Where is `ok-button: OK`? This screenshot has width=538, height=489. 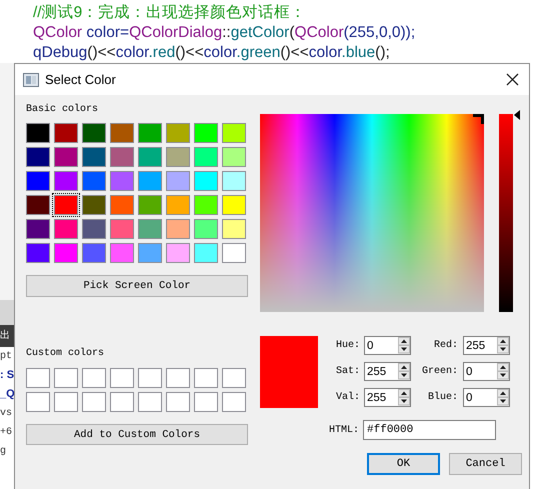 ok-button: OK is located at coordinates (403, 464).